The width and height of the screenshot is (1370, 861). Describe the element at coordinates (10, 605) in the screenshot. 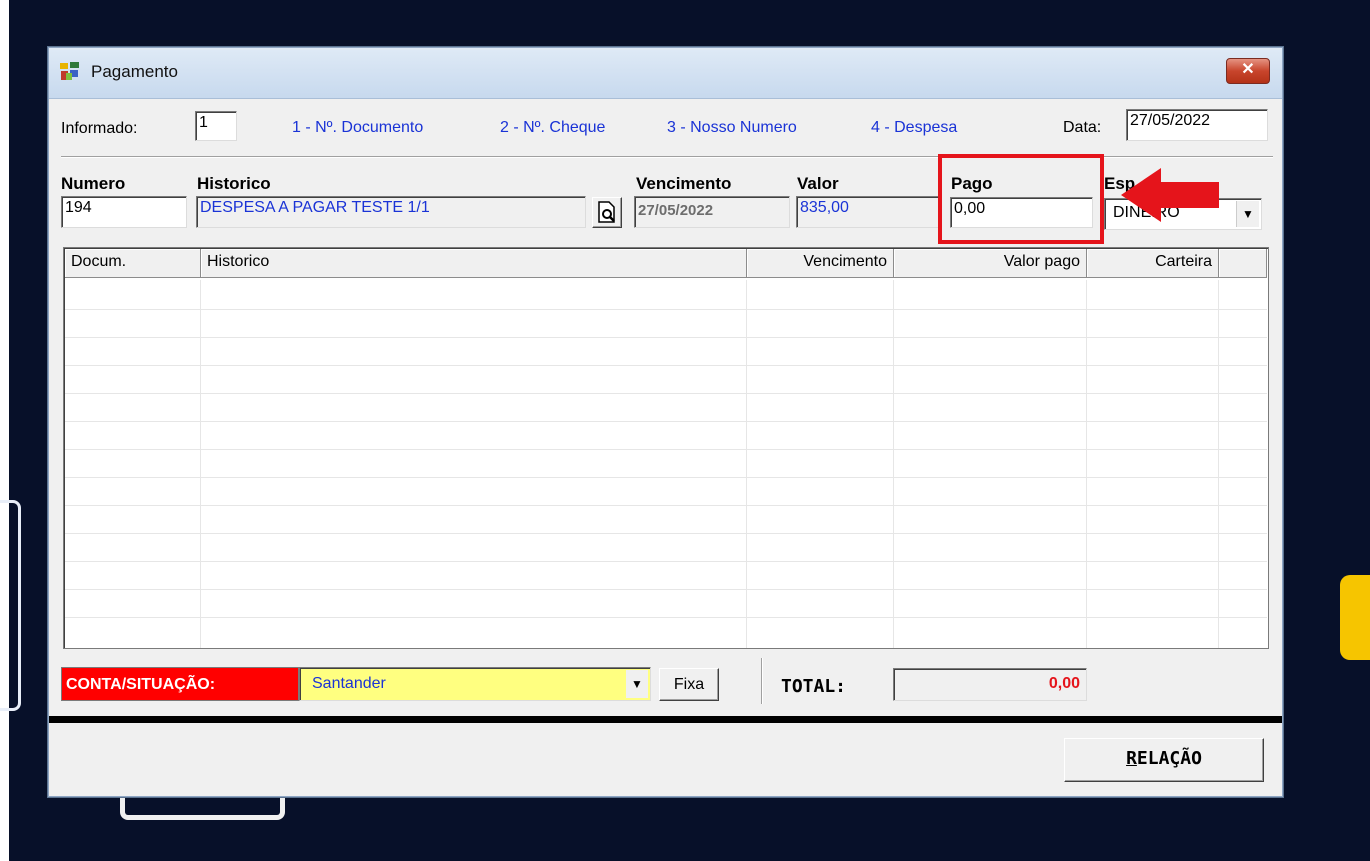

I see `desktop-shape` at that location.